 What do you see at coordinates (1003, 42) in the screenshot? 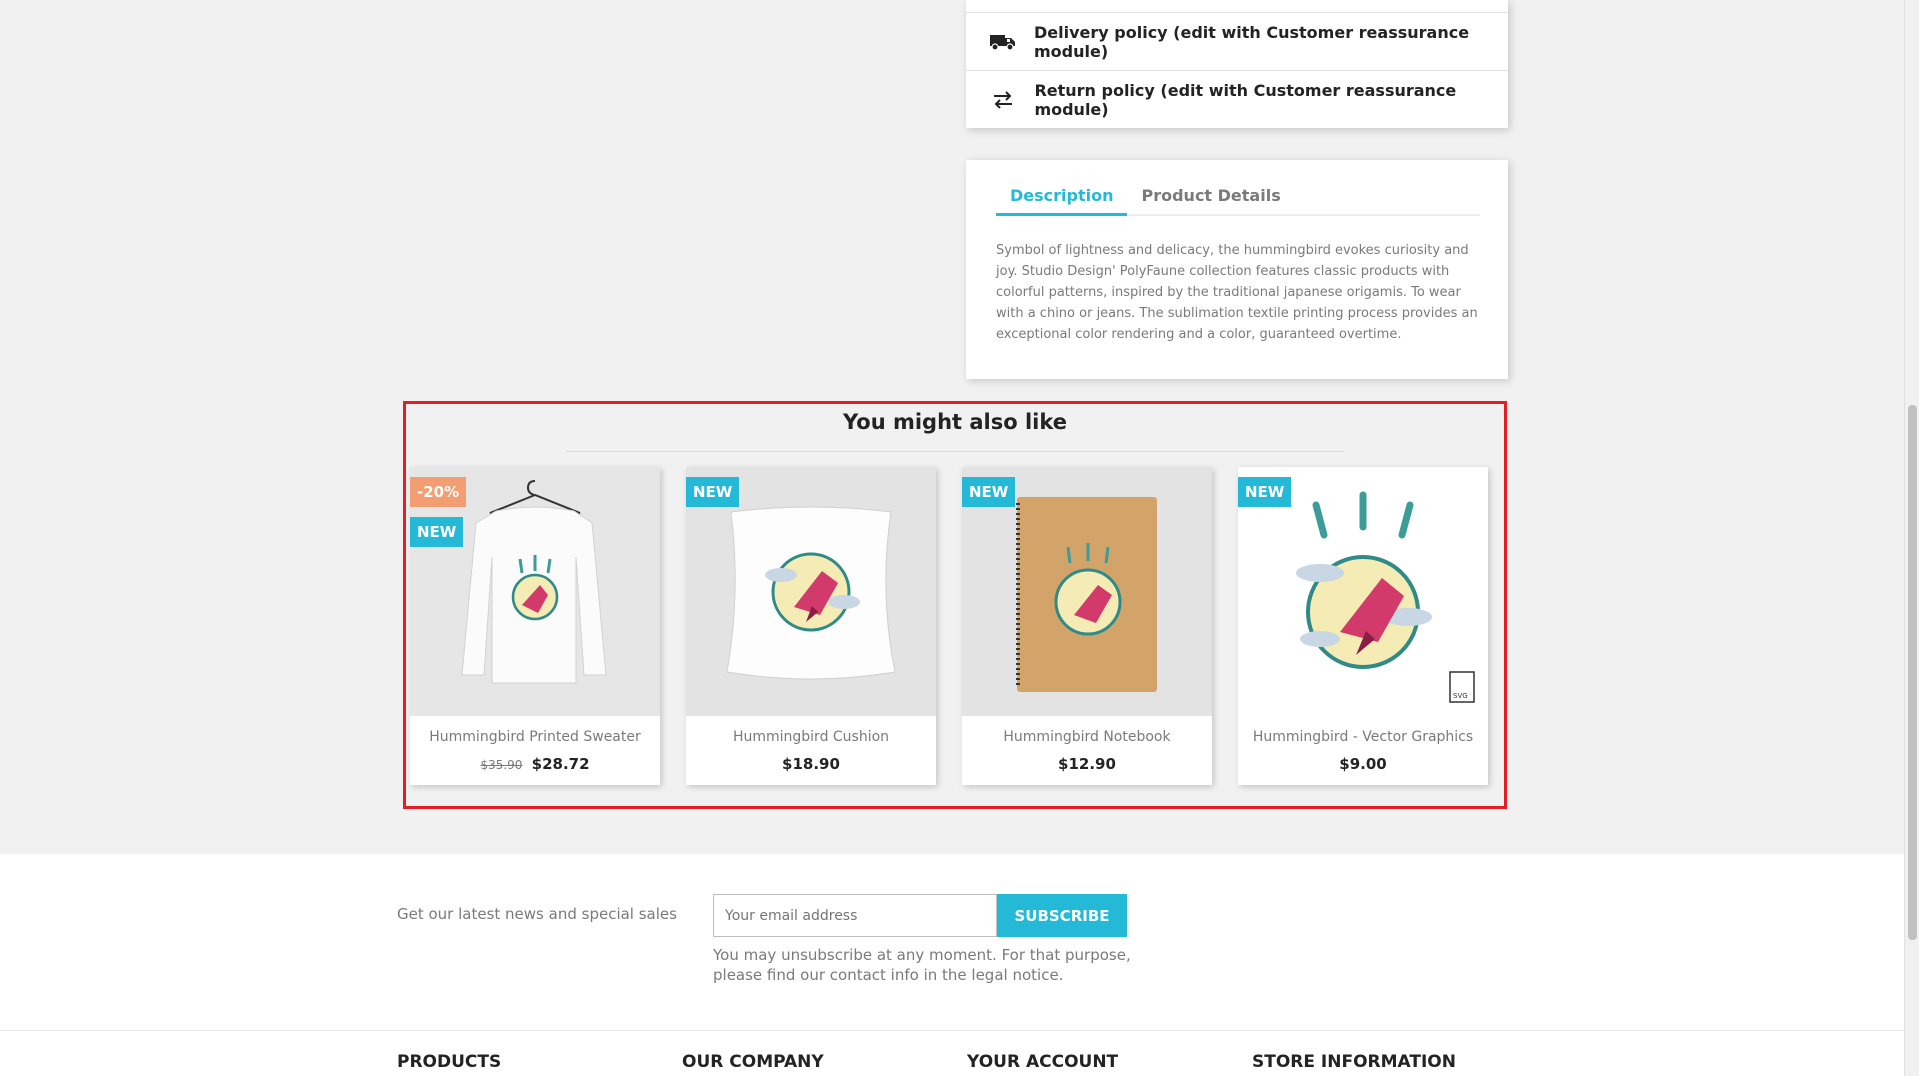
I see `truck-icon` at bounding box center [1003, 42].